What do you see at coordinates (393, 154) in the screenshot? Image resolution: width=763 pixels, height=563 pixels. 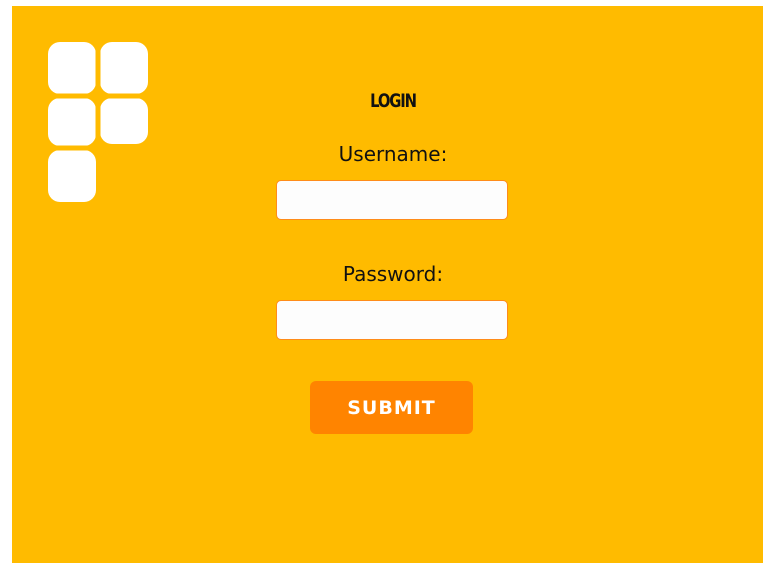 I see `username-label: Username:` at bounding box center [393, 154].